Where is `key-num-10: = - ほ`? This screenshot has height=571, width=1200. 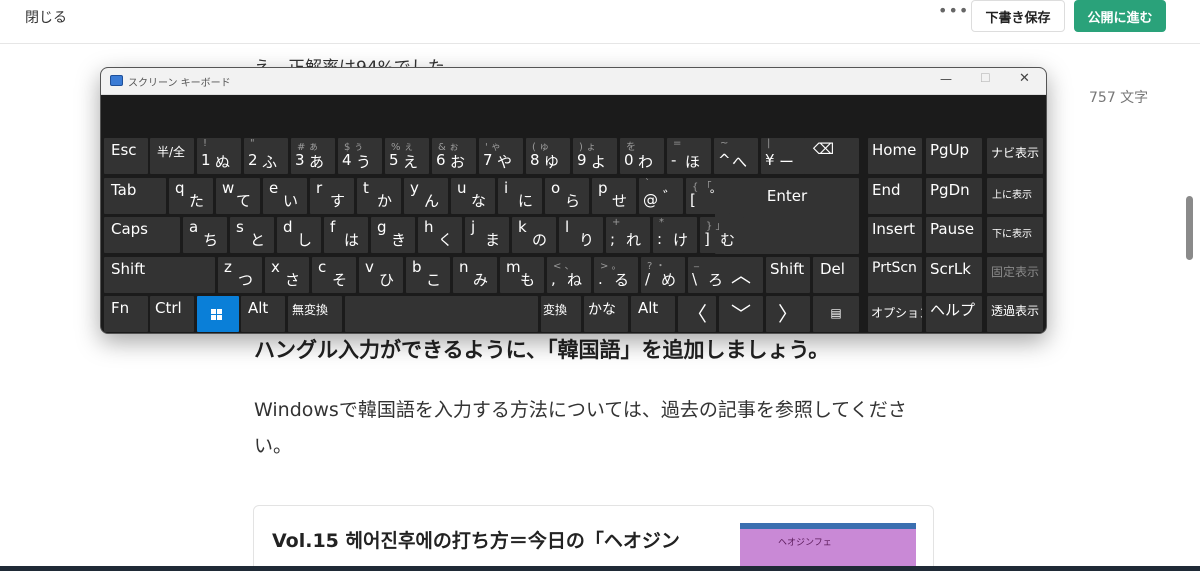
key-num-10: = - ほ is located at coordinates (689, 156).